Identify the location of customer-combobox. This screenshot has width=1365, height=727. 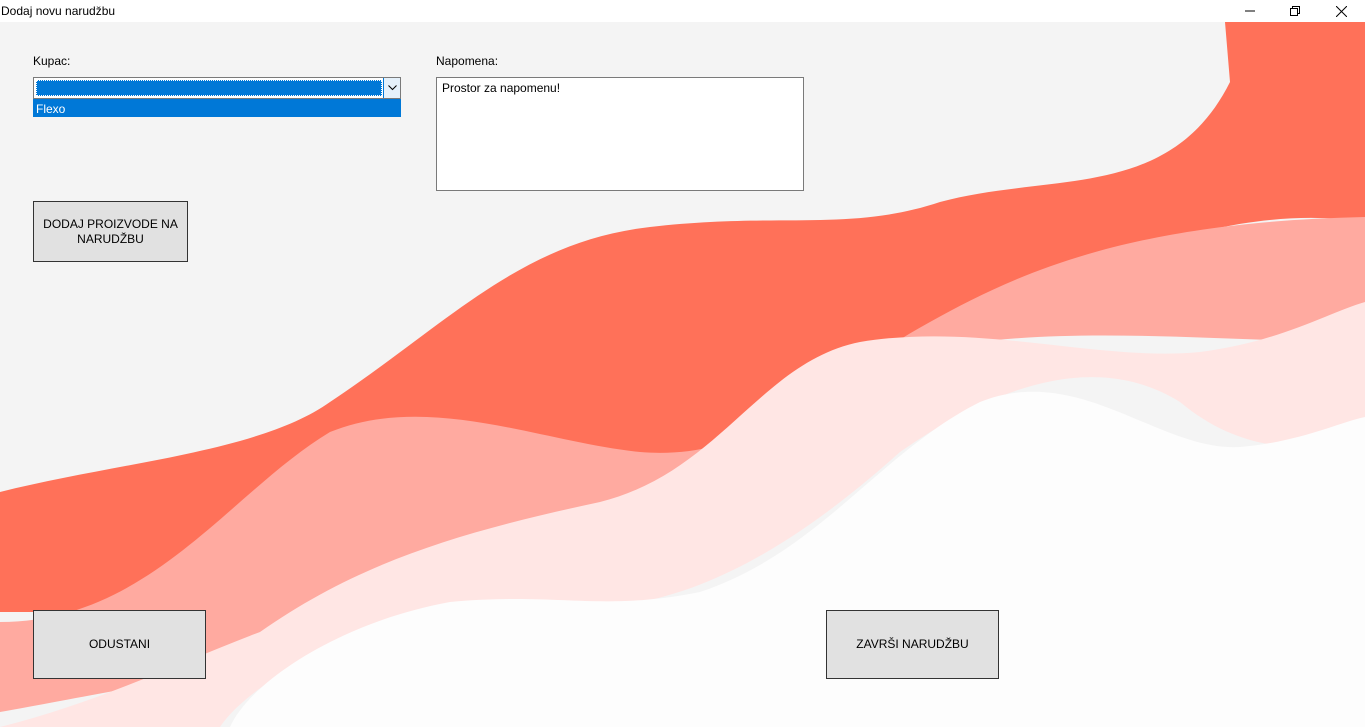
(217, 88).